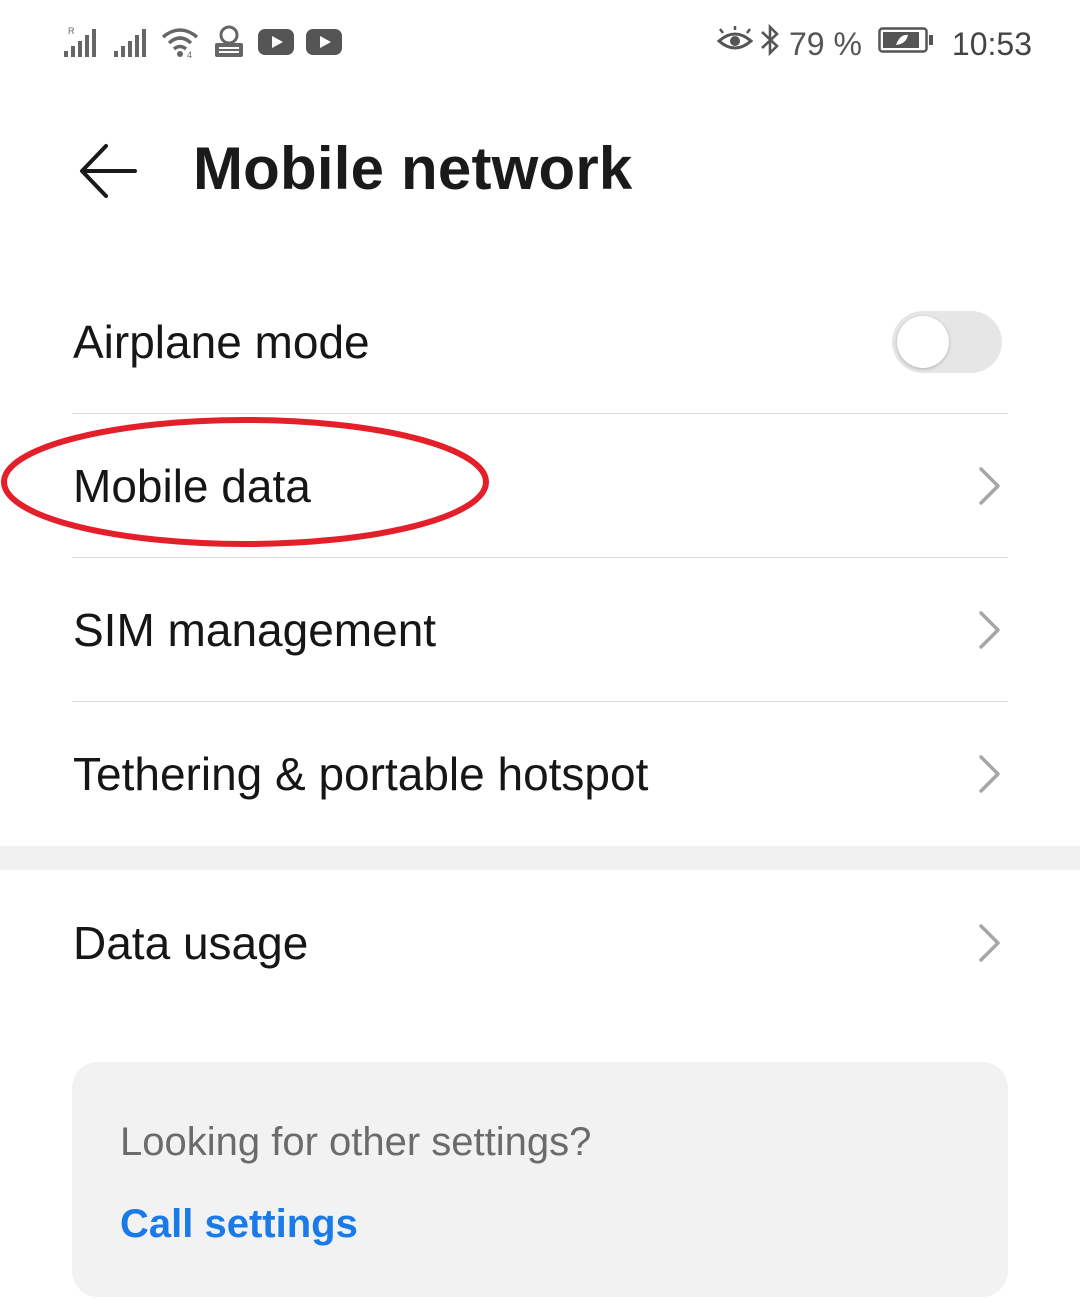 The height and width of the screenshot is (1305, 1080). I want to click on toggle-knob, so click(923, 342).